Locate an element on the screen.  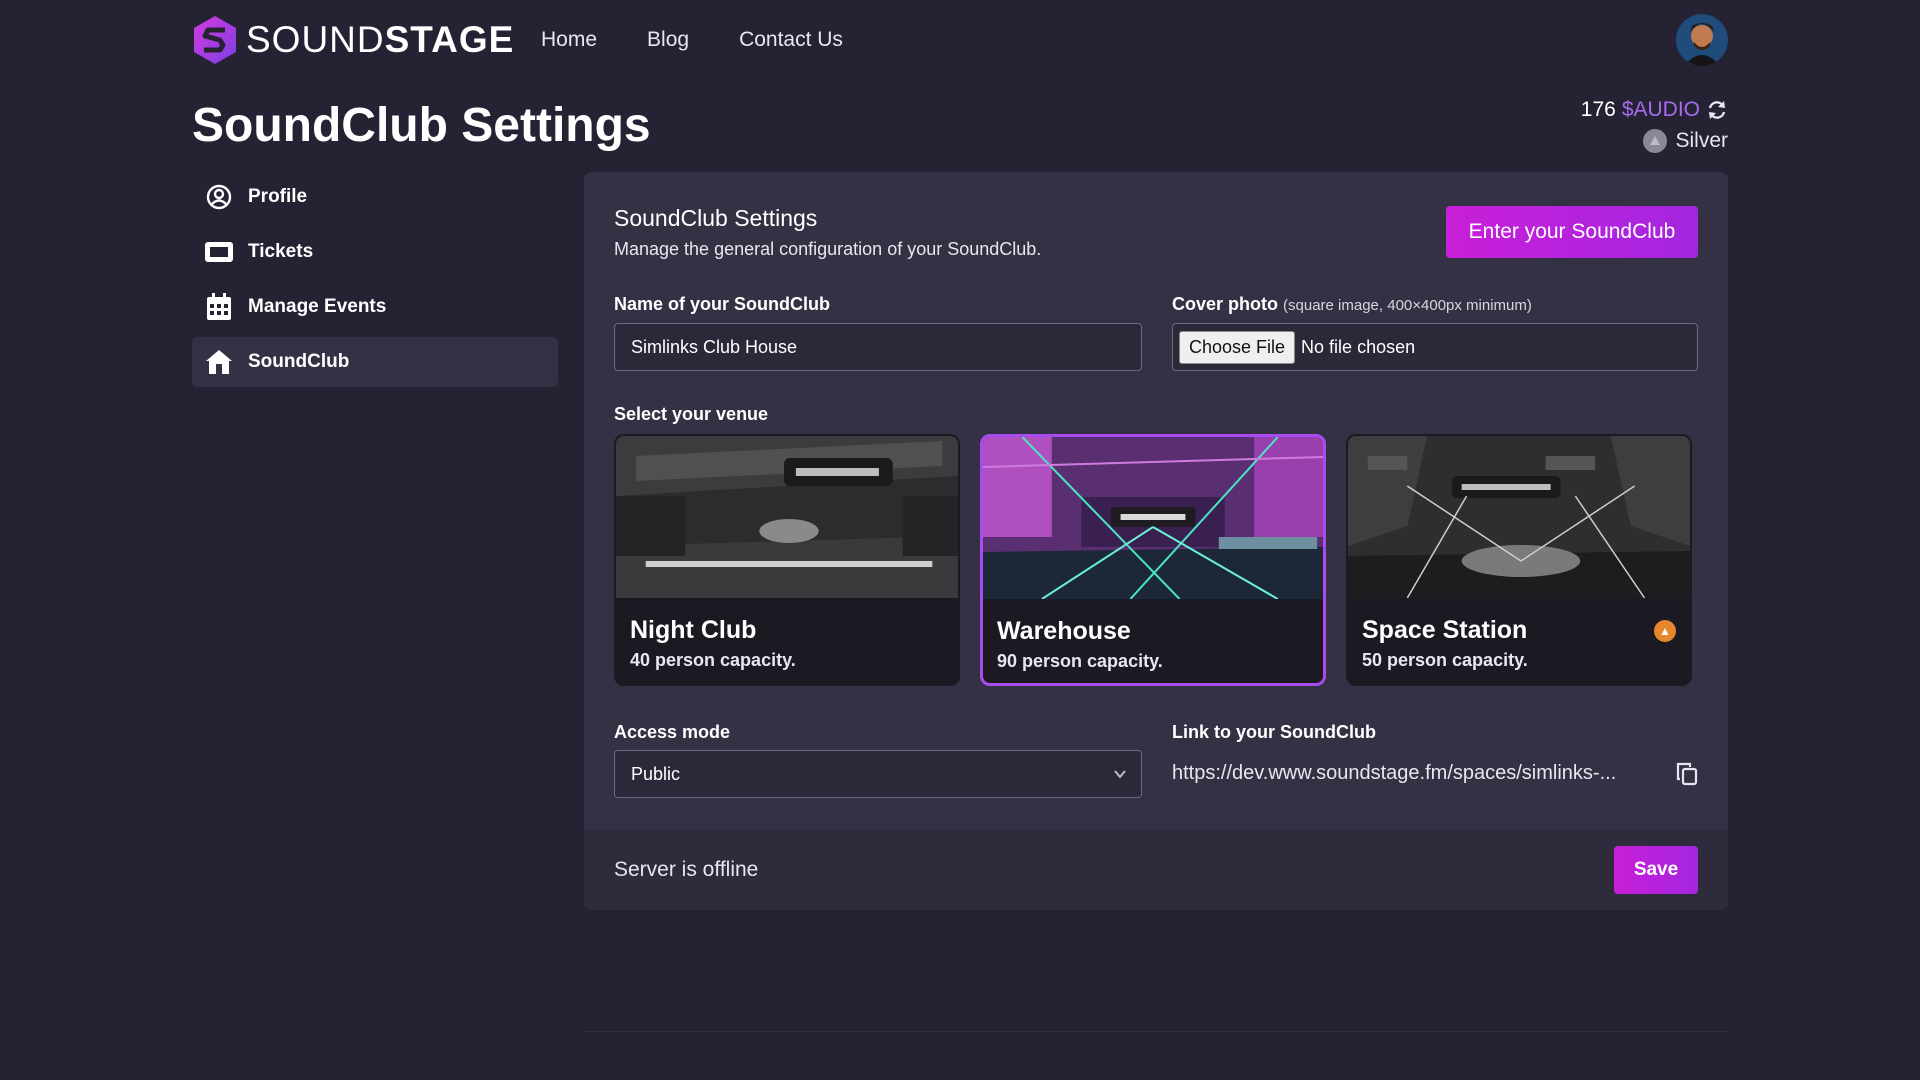
copy-icon is located at coordinates (1687, 774).